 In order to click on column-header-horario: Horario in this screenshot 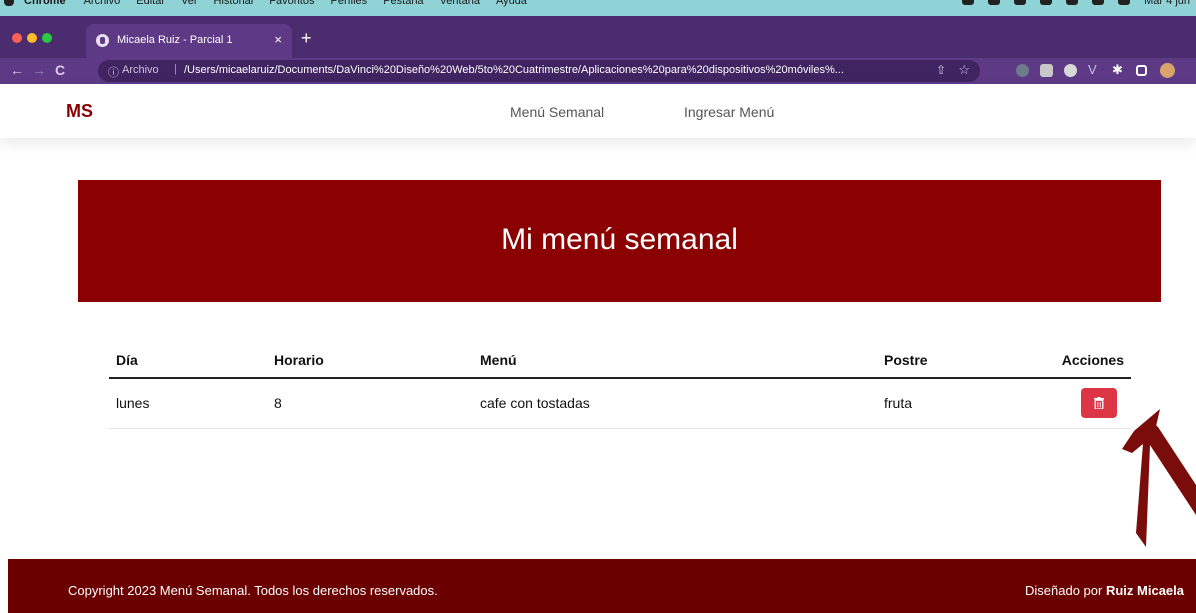, I will do `click(370, 361)`.